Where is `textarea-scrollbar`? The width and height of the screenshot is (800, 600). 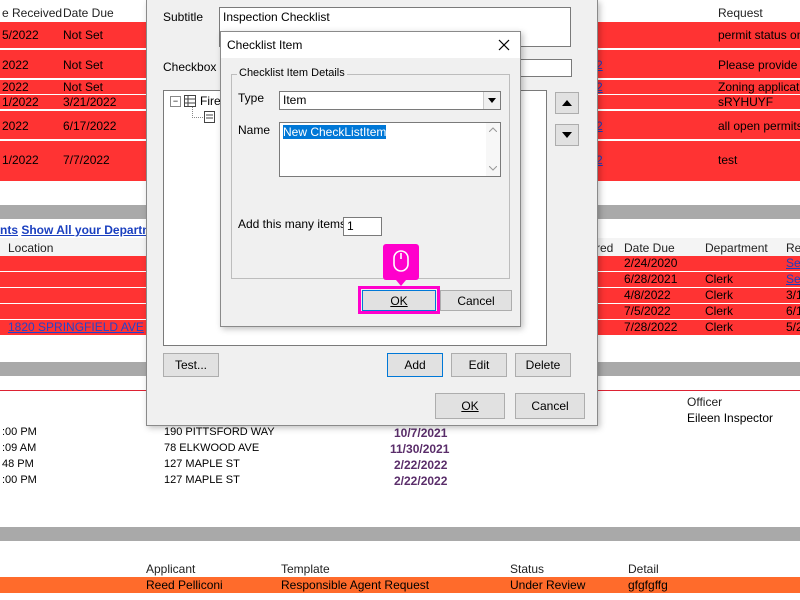 textarea-scrollbar is located at coordinates (493, 149).